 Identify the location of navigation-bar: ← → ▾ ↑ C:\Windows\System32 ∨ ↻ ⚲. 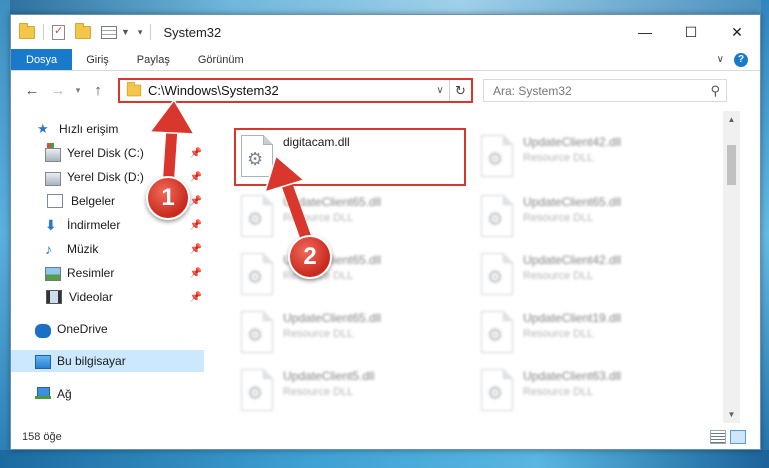
(385, 90).